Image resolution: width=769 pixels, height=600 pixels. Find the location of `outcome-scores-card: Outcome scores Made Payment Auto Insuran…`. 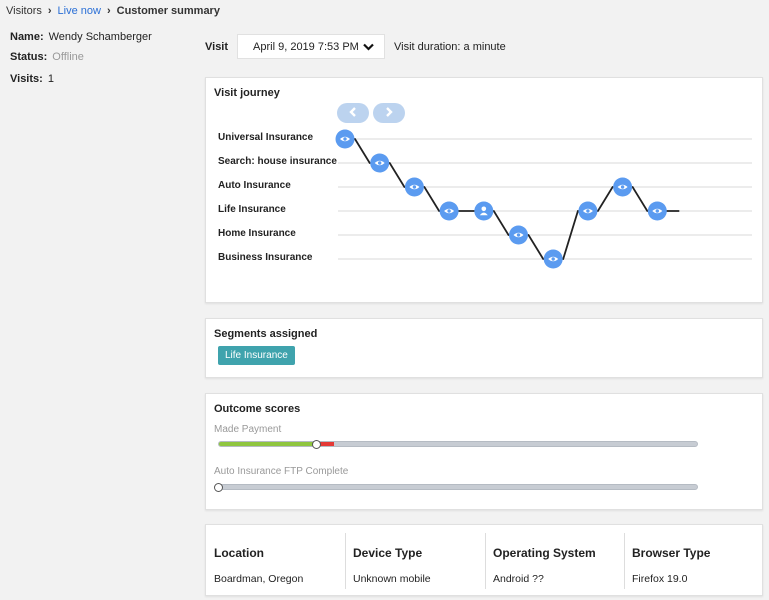

outcome-scores-card: Outcome scores Made Payment Auto Insuran… is located at coordinates (484, 451).